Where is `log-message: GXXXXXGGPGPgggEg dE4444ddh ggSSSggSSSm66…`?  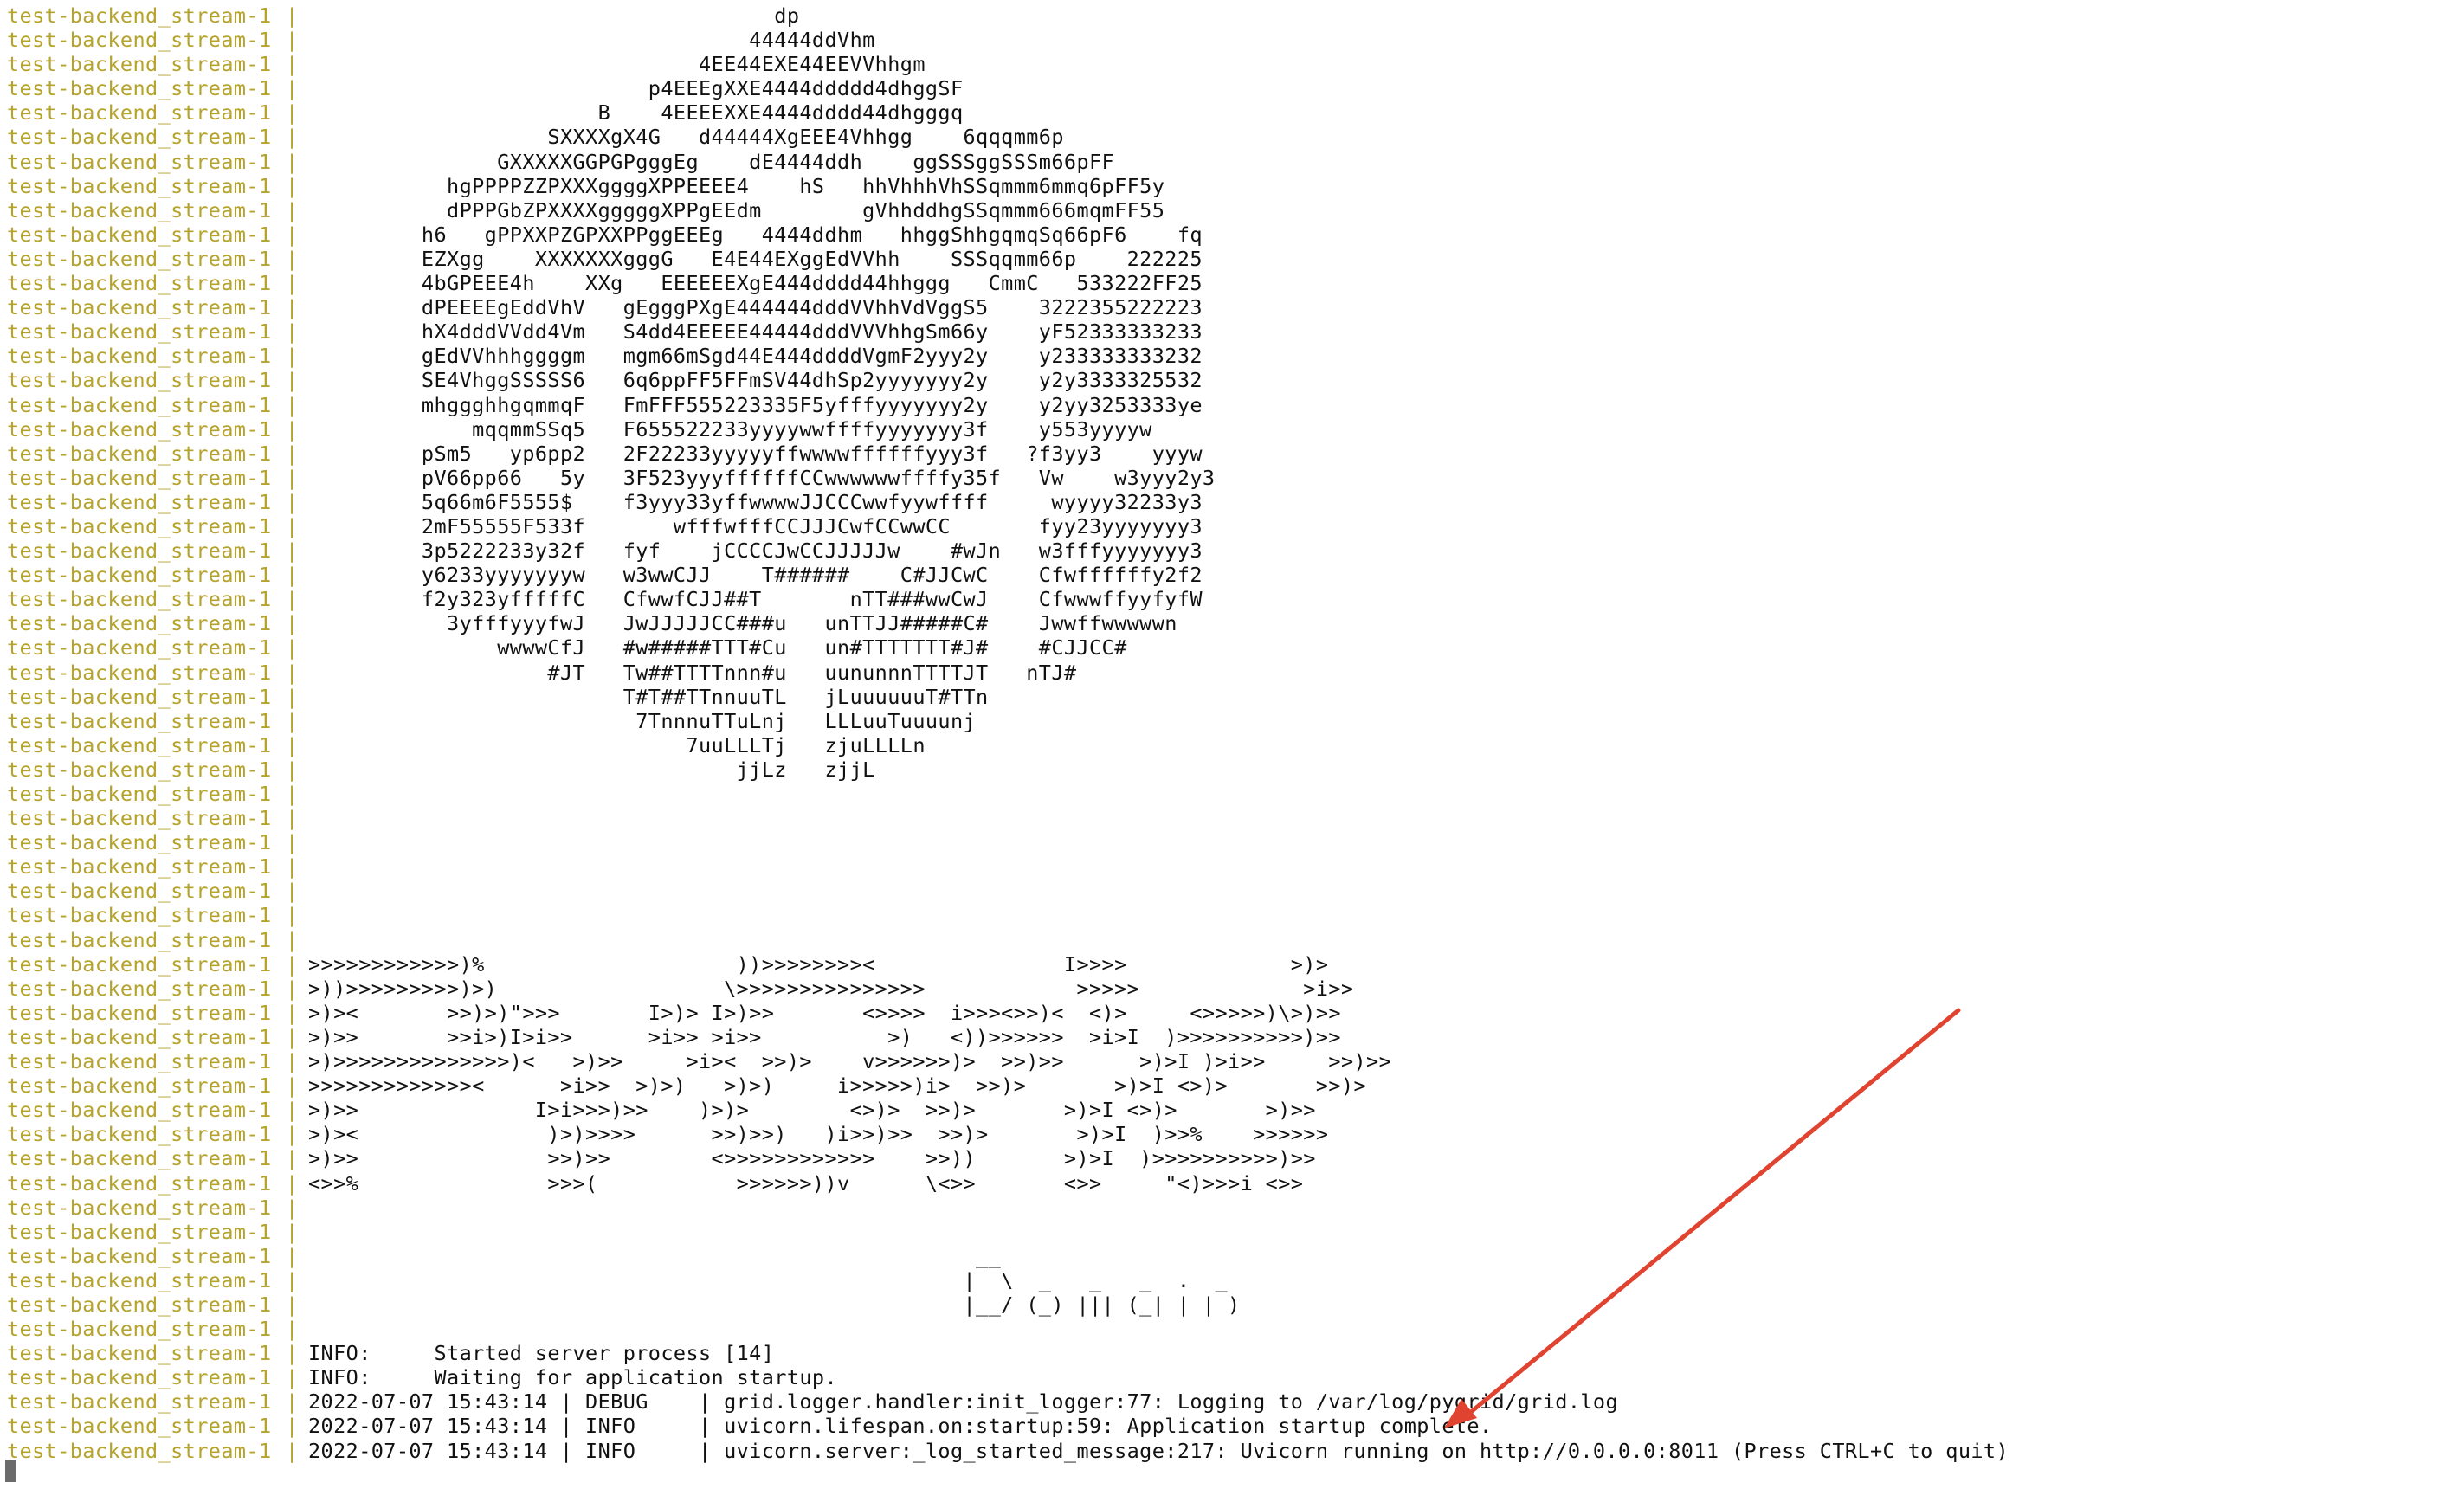 log-message: GXXXXXGGPGPgggEg dE4444ddh ggSSSggSSSm66… is located at coordinates (711, 161).